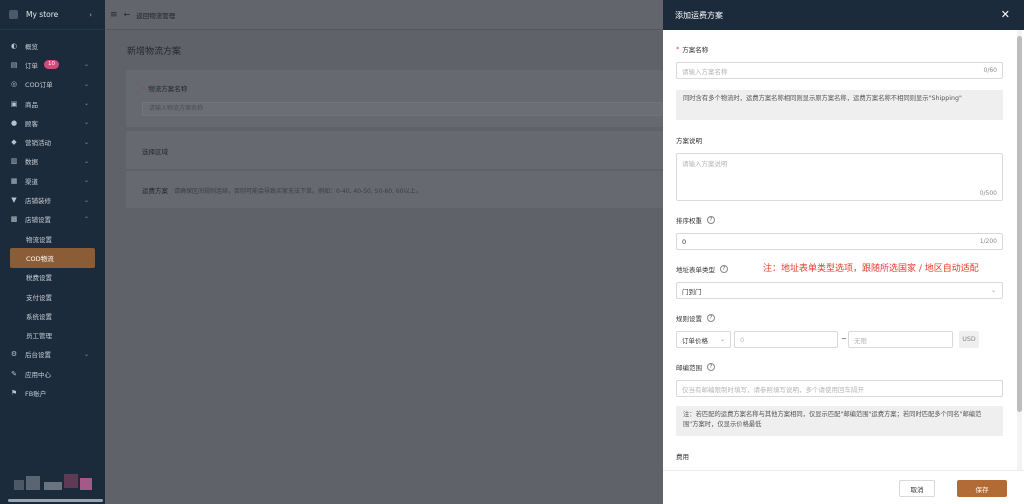 The height and width of the screenshot is (504, 1024). I want to click on cancel-button: 取消, so click(917, 488).